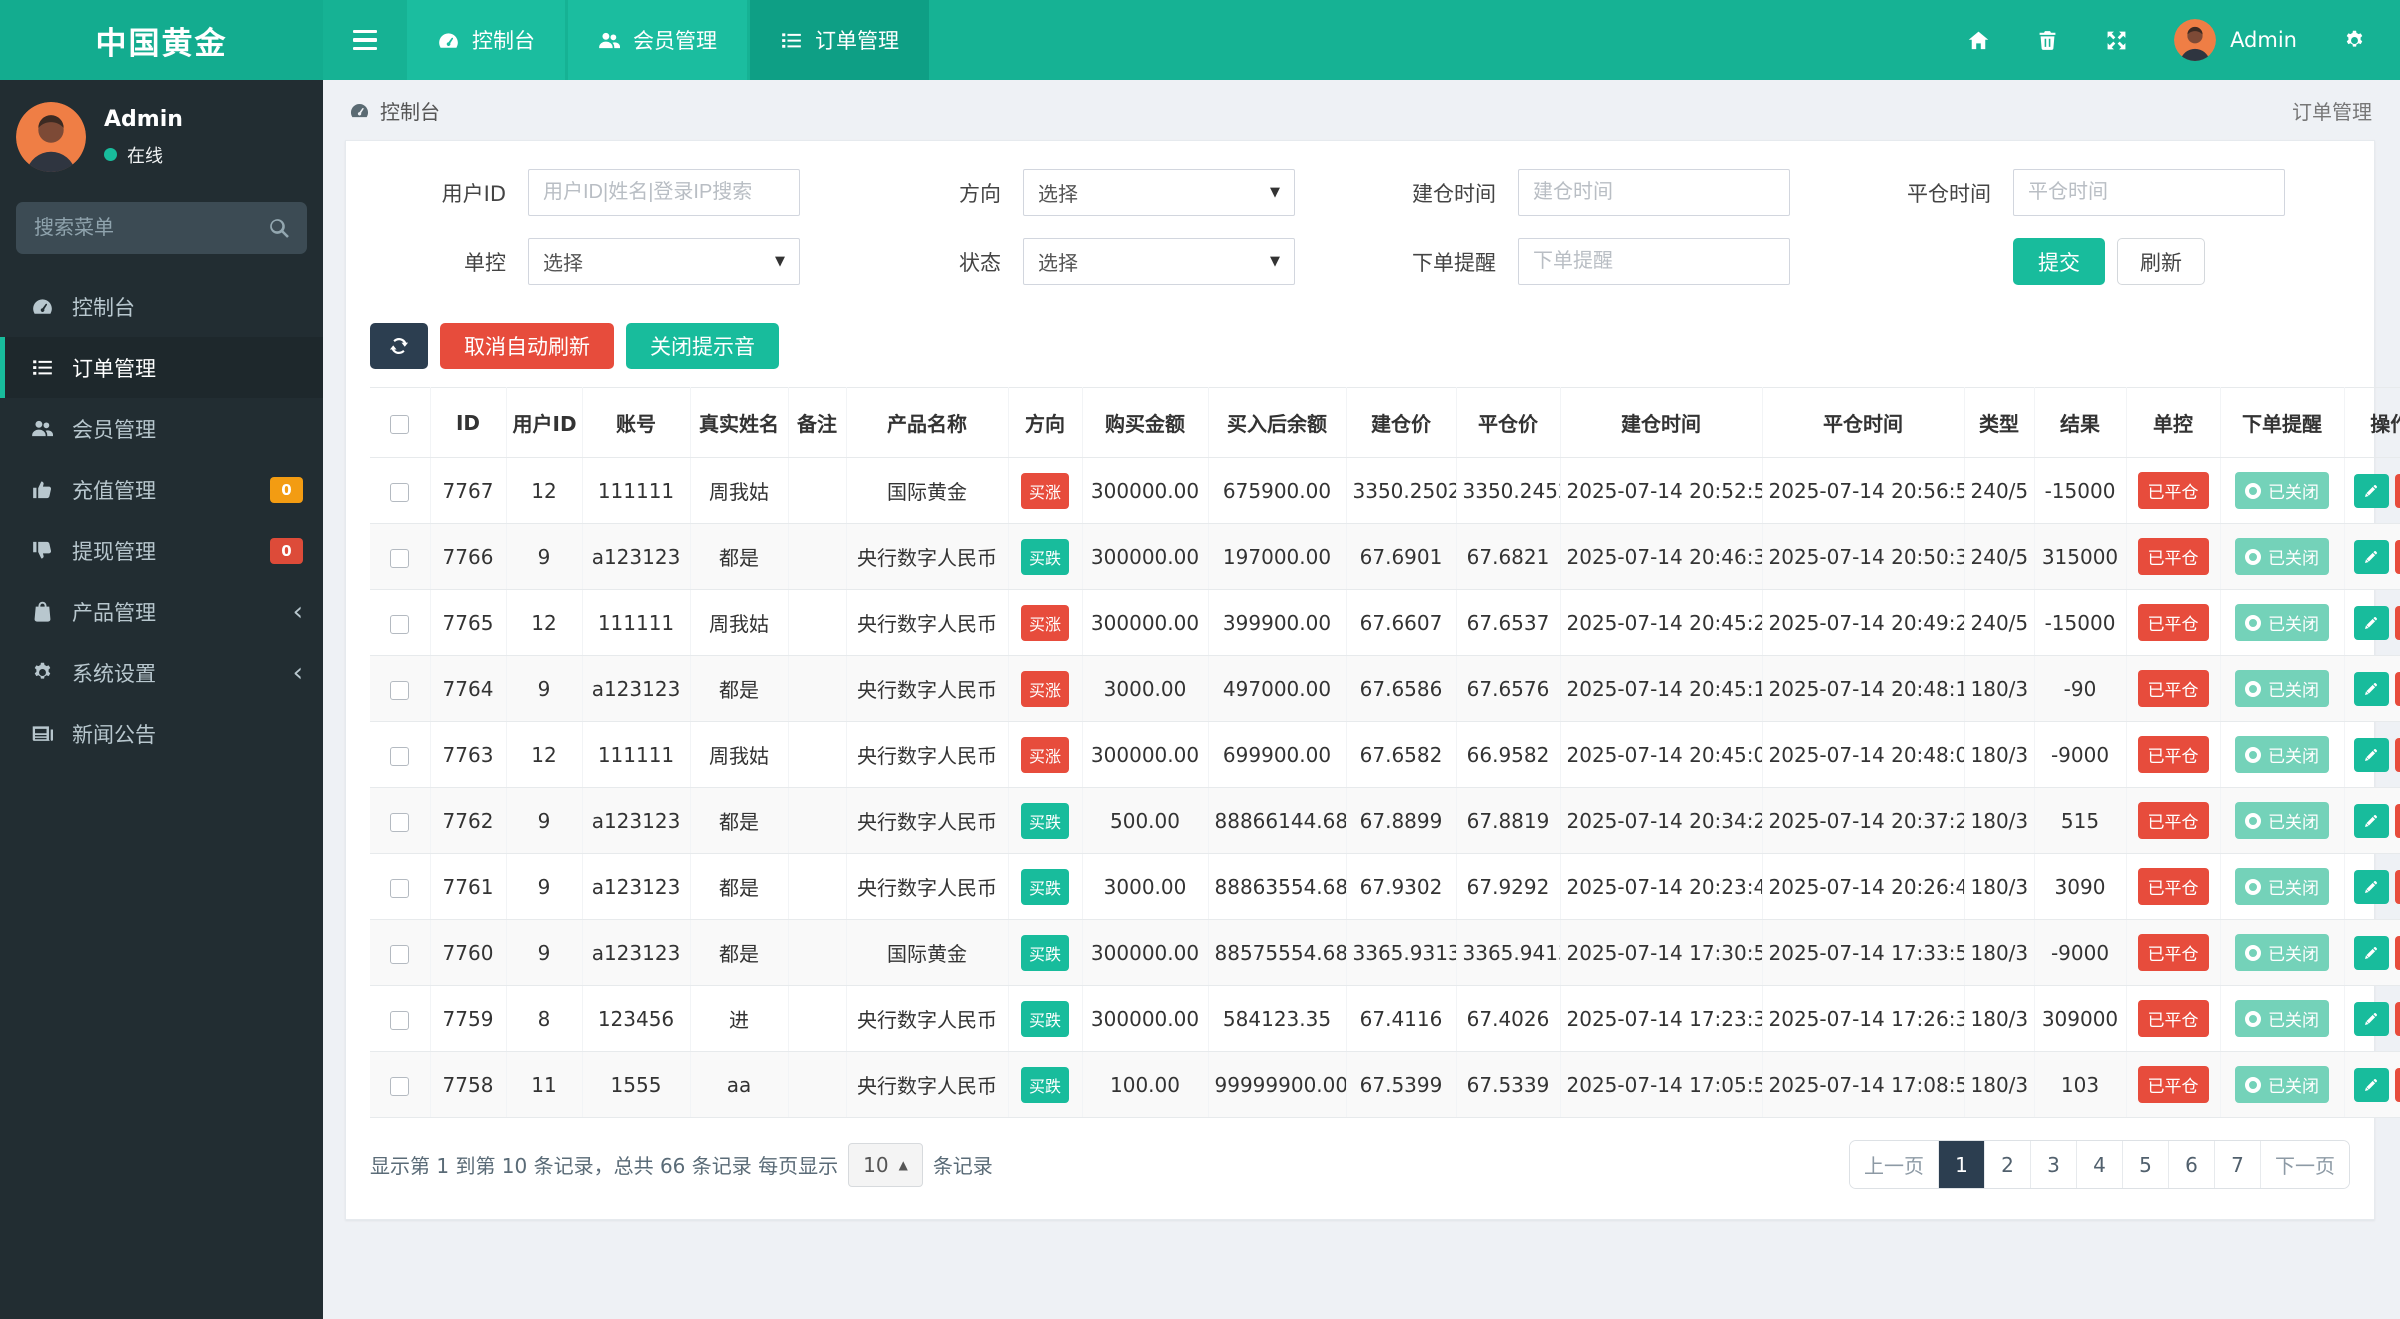 The image size is (2400, 1319). Describe the element at coordinates (161, 428) in the screenshot. I see `sidebar-item-members: 会员管理` at that location.